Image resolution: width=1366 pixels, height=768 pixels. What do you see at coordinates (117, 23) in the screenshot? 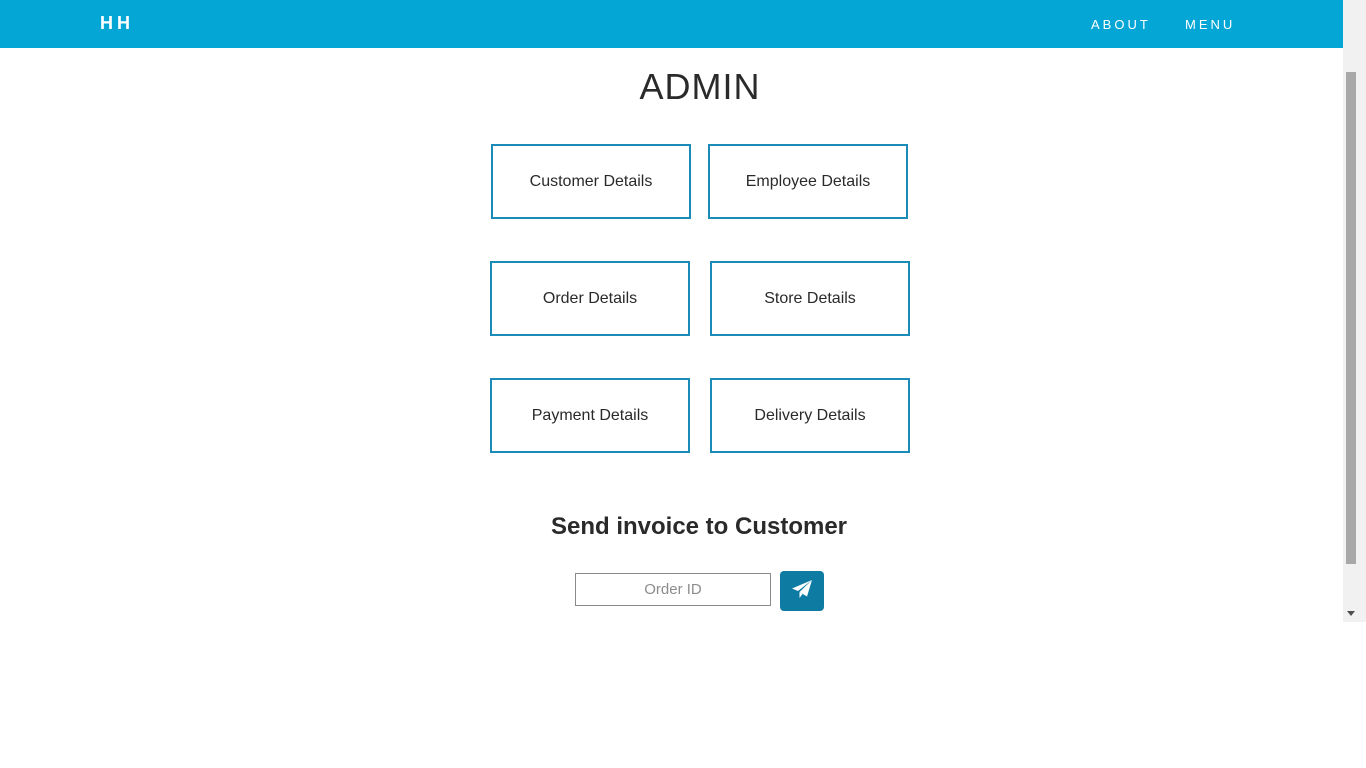
I see `brand-logo: HH` at bounding box center [117, 23].